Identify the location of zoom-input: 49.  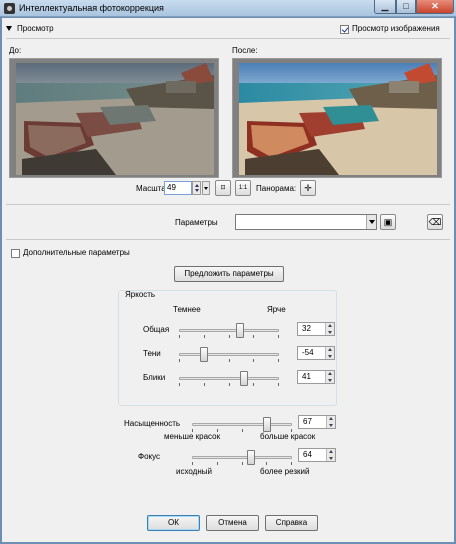
(178, 188).